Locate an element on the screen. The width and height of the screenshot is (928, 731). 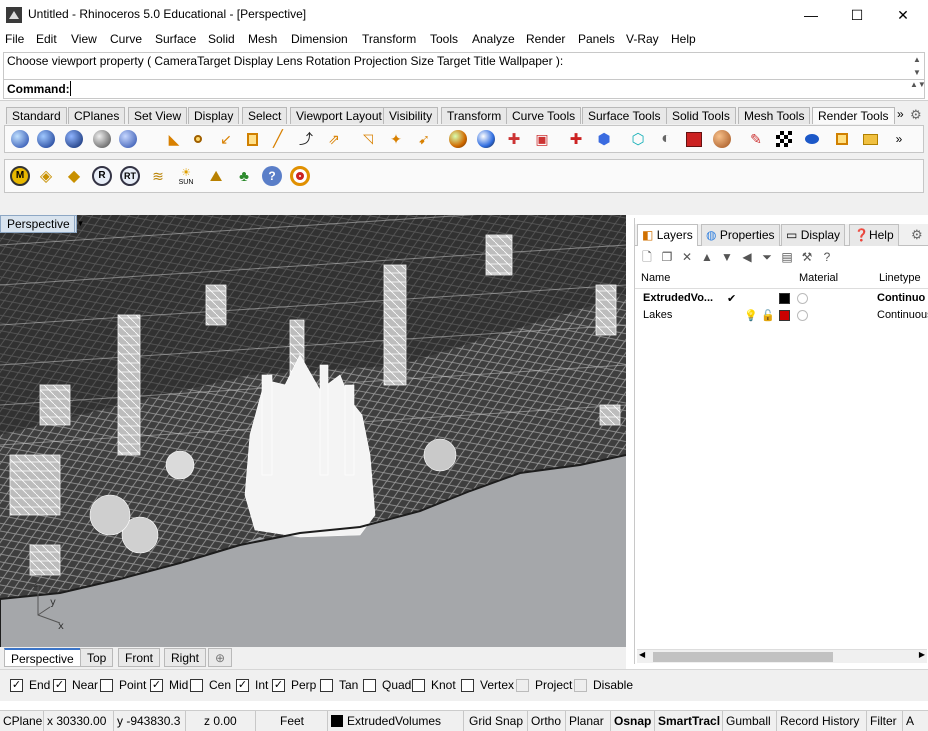
maximize-button: ☐ is located at coordinates (857, 15).